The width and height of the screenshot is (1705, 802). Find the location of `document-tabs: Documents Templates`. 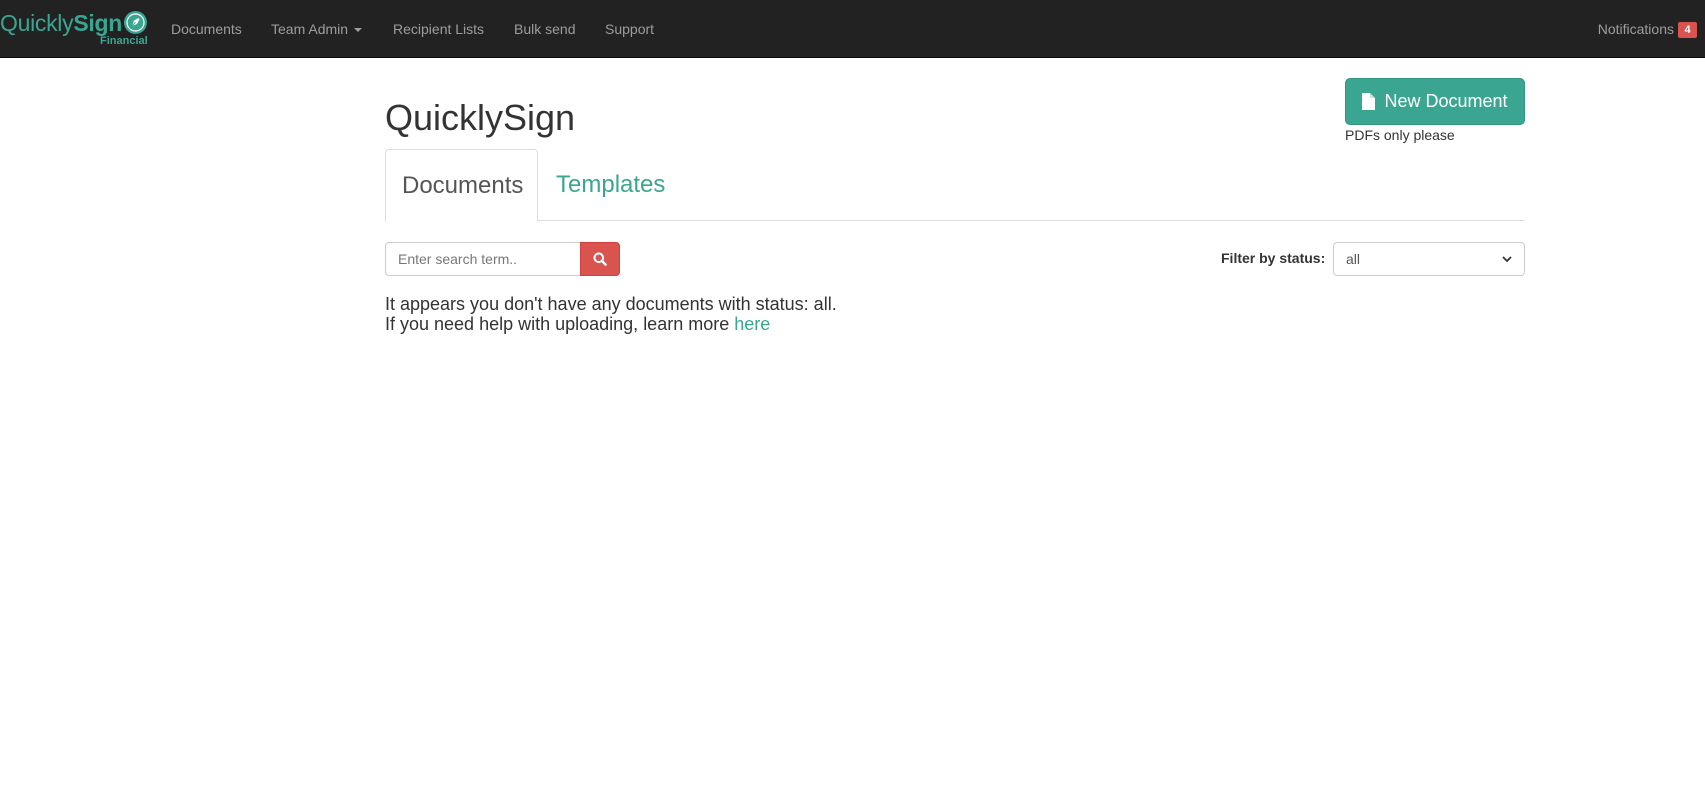

document-tabs: Documents Templates is located at coordinates (955, 185).